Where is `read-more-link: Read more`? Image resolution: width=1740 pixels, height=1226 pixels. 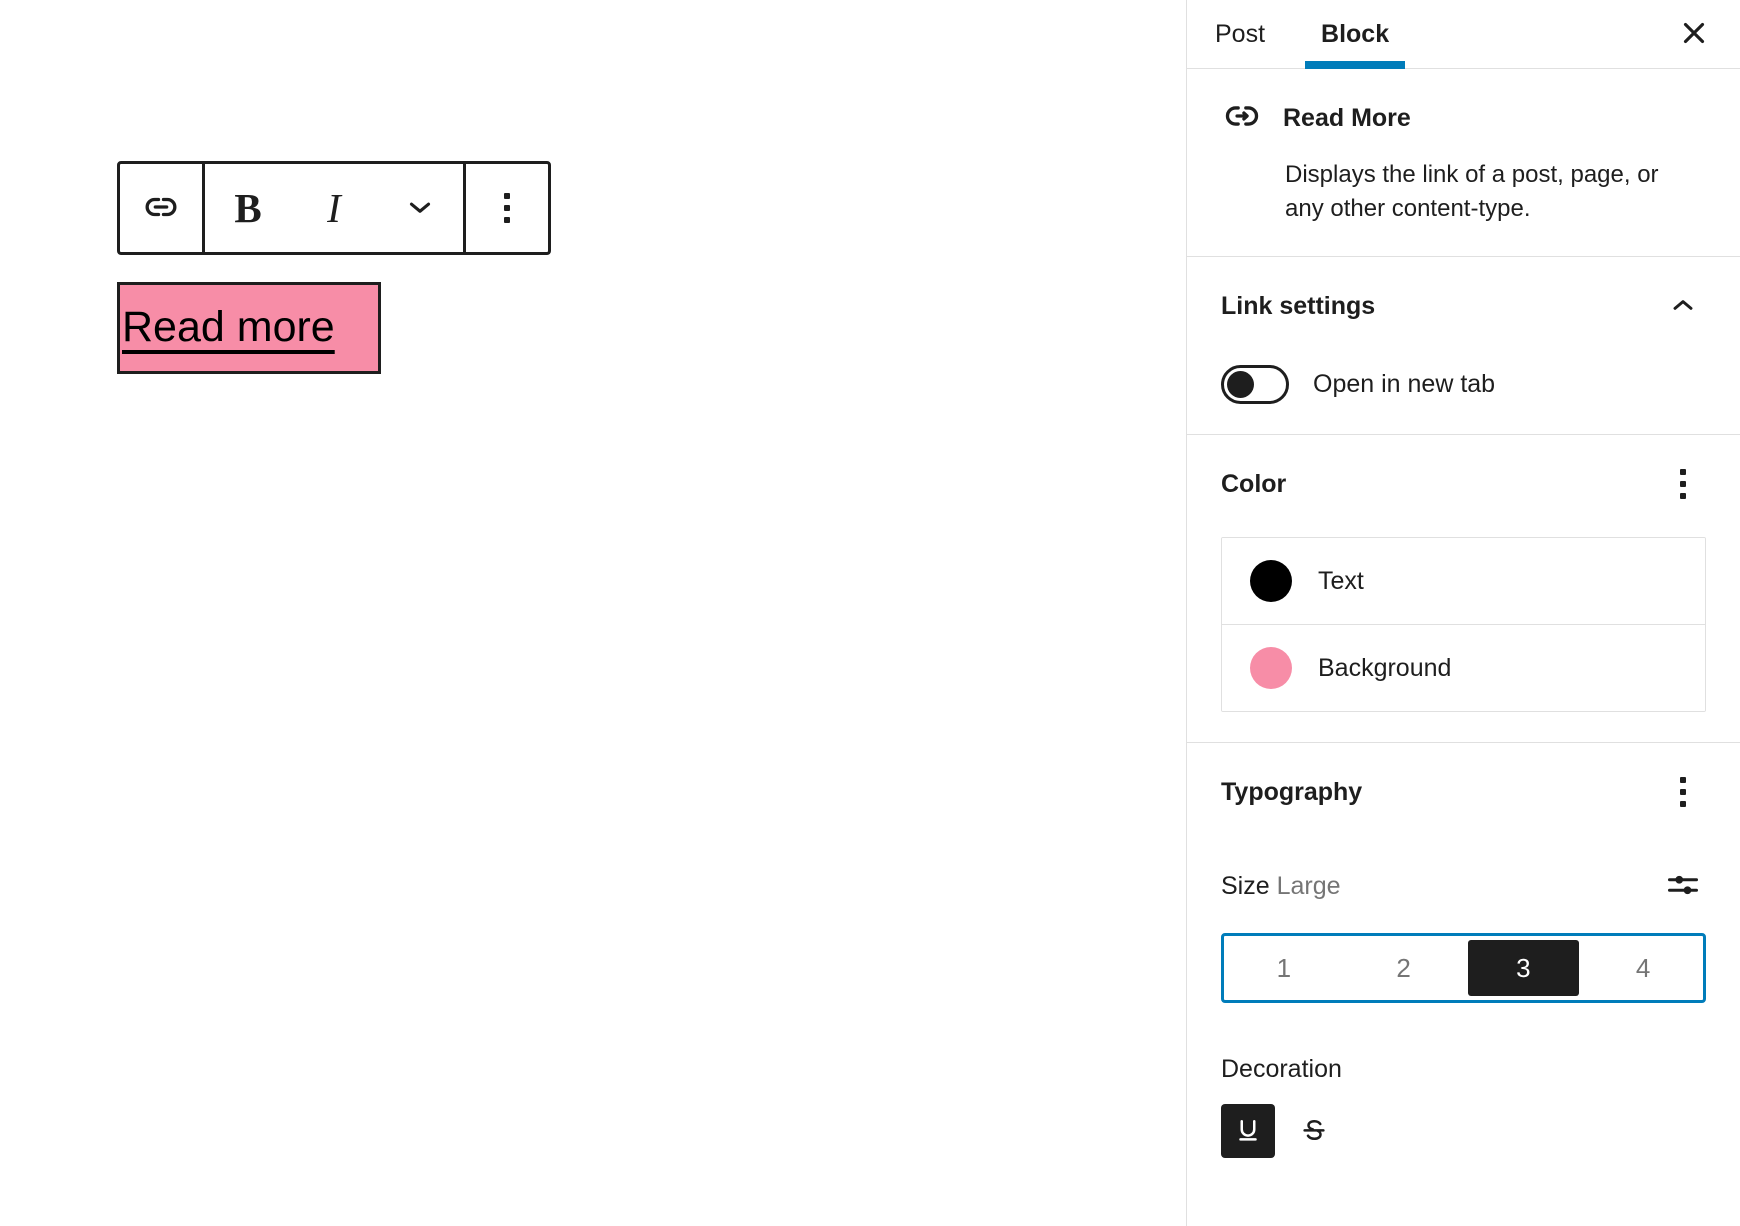 read-more-link: Read more is located at coordinates (227, 328).